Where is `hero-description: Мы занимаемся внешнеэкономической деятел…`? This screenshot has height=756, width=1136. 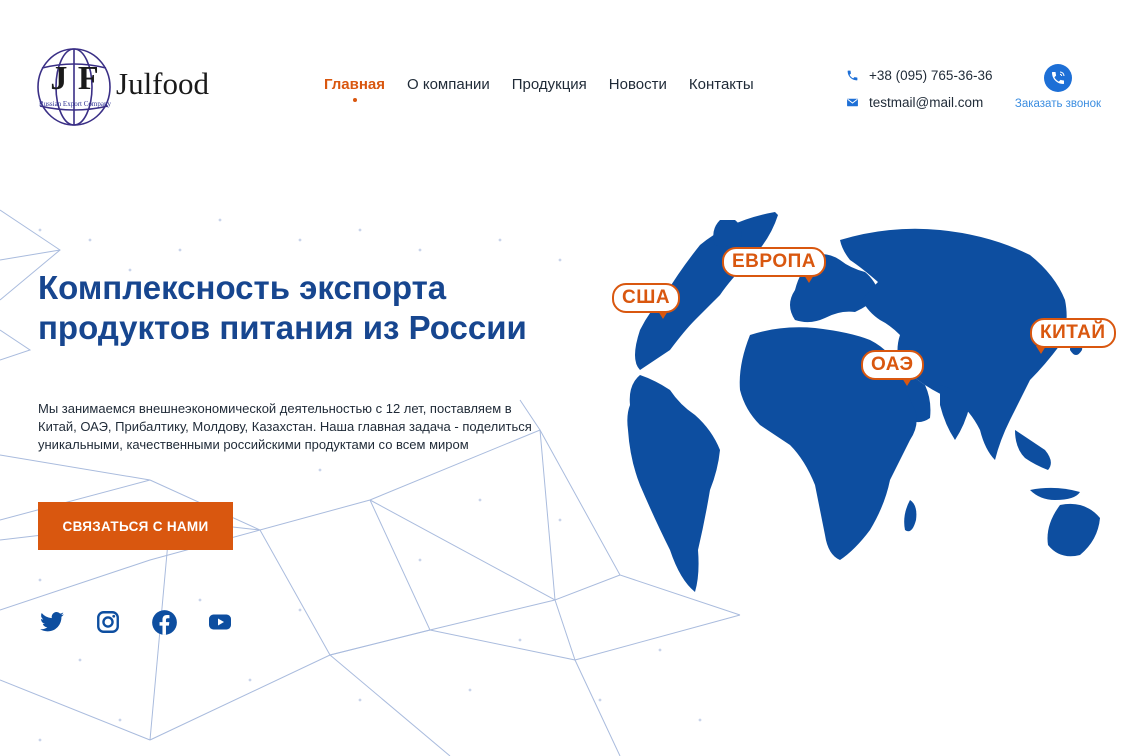 hero-description: Мы занимаемся внешнеэкономической деятел… is located at coordinates (285, 426).